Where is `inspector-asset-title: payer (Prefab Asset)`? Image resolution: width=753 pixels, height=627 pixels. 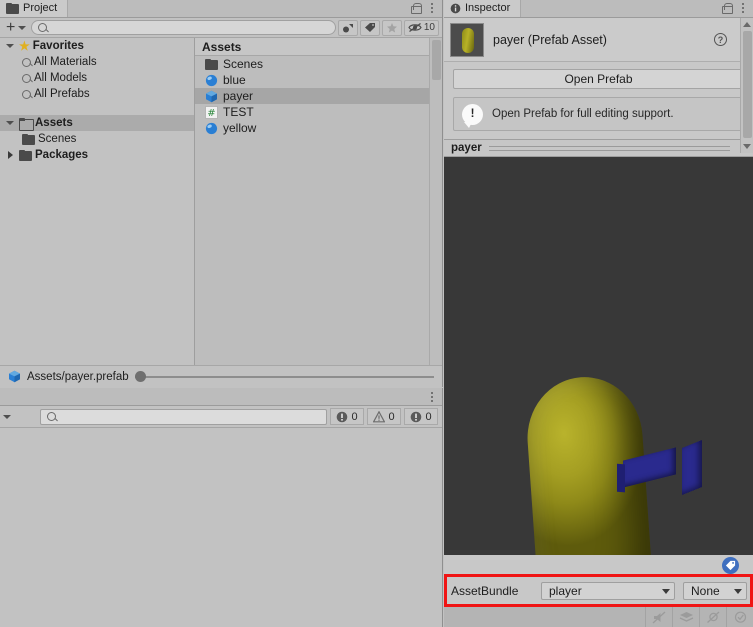 inspector-asset-title: payer (Prefab Asset) is located at coordinates (550, 39).